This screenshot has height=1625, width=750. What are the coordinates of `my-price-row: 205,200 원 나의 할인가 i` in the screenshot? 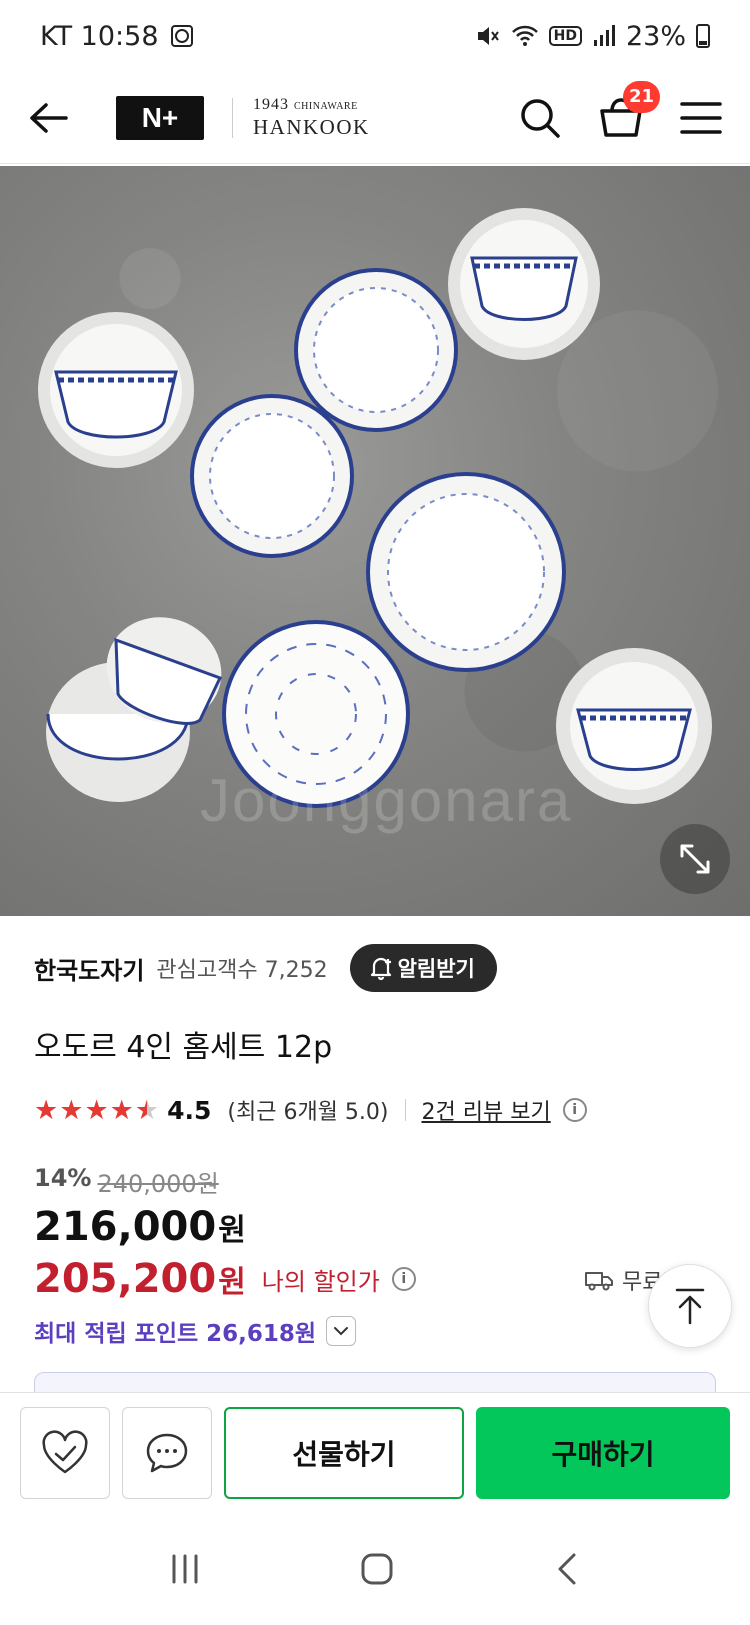 It's located at (225, 1279).